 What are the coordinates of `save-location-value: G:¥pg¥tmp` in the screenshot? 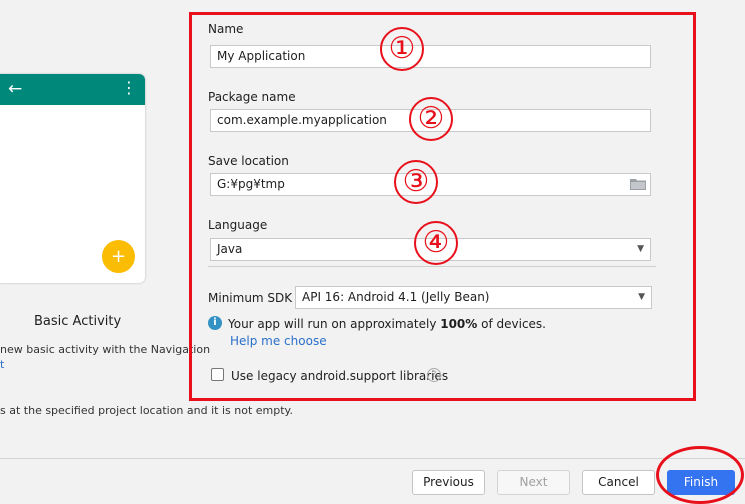 It's located at (251, 184).